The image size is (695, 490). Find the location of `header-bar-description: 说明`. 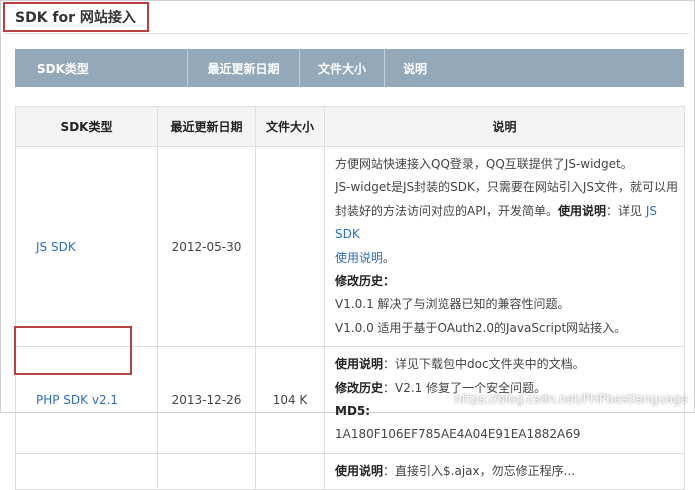

header-bar-description: 说明 is located at coordinates (415, 68).